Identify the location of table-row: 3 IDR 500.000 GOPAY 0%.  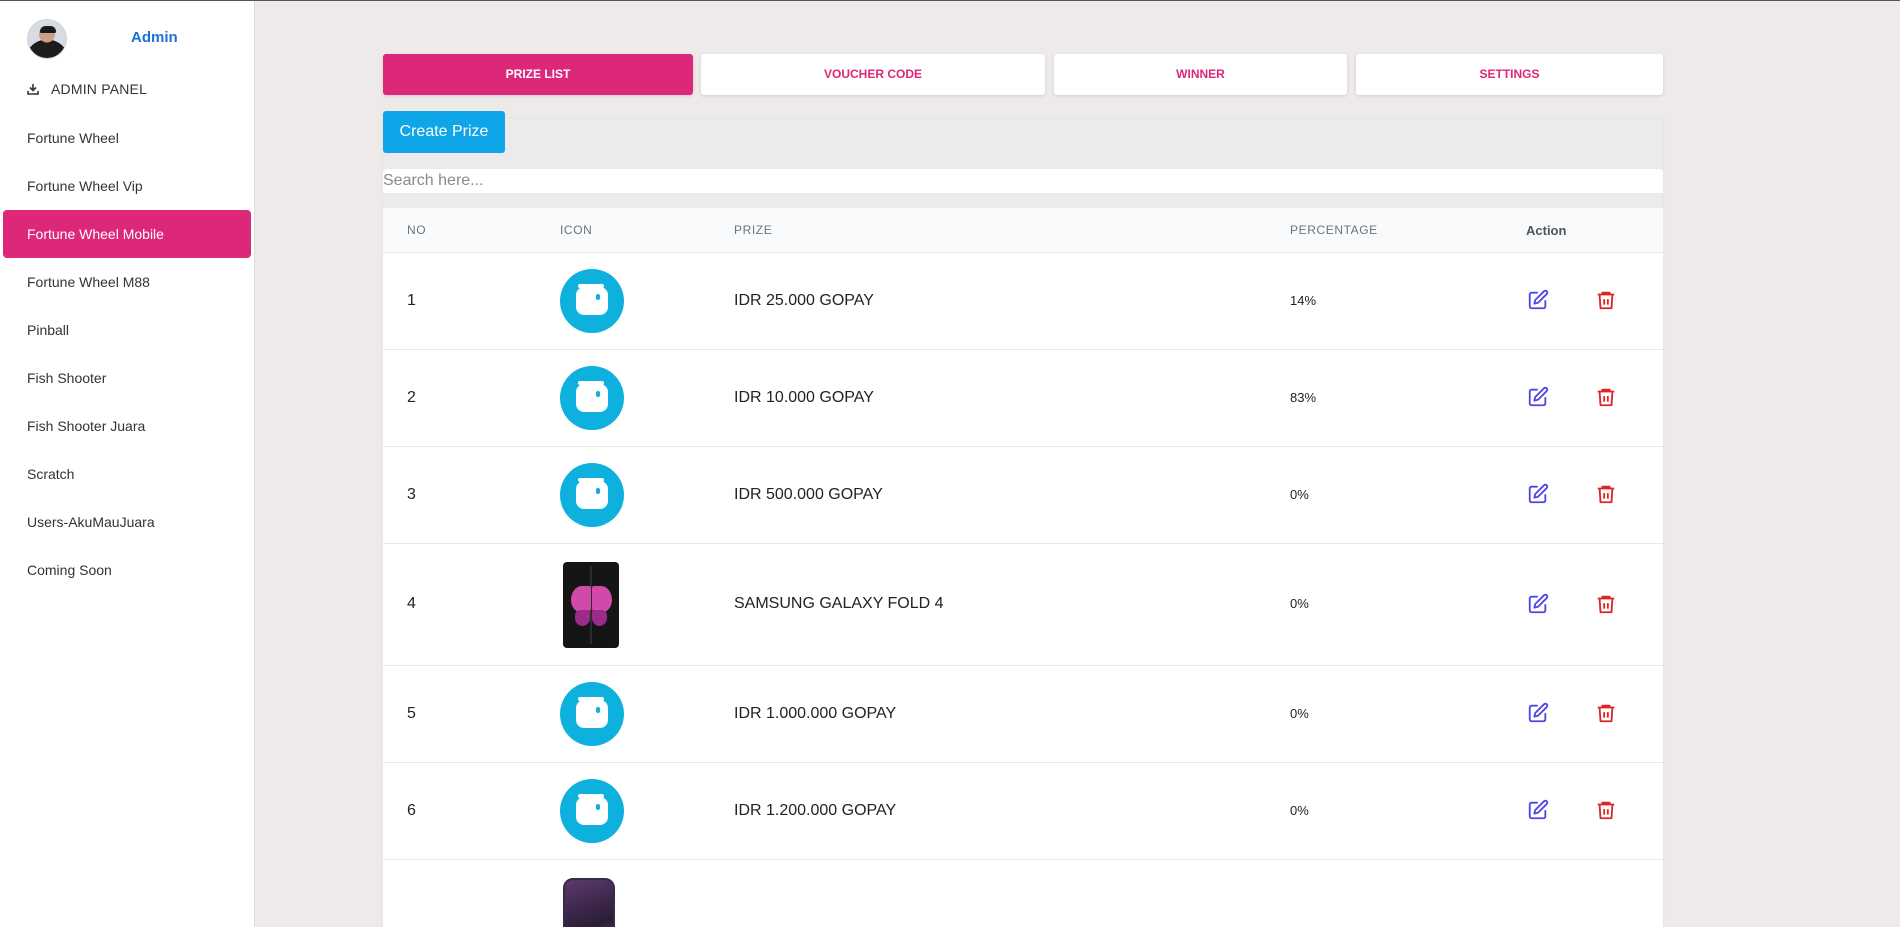
(1023, 495).